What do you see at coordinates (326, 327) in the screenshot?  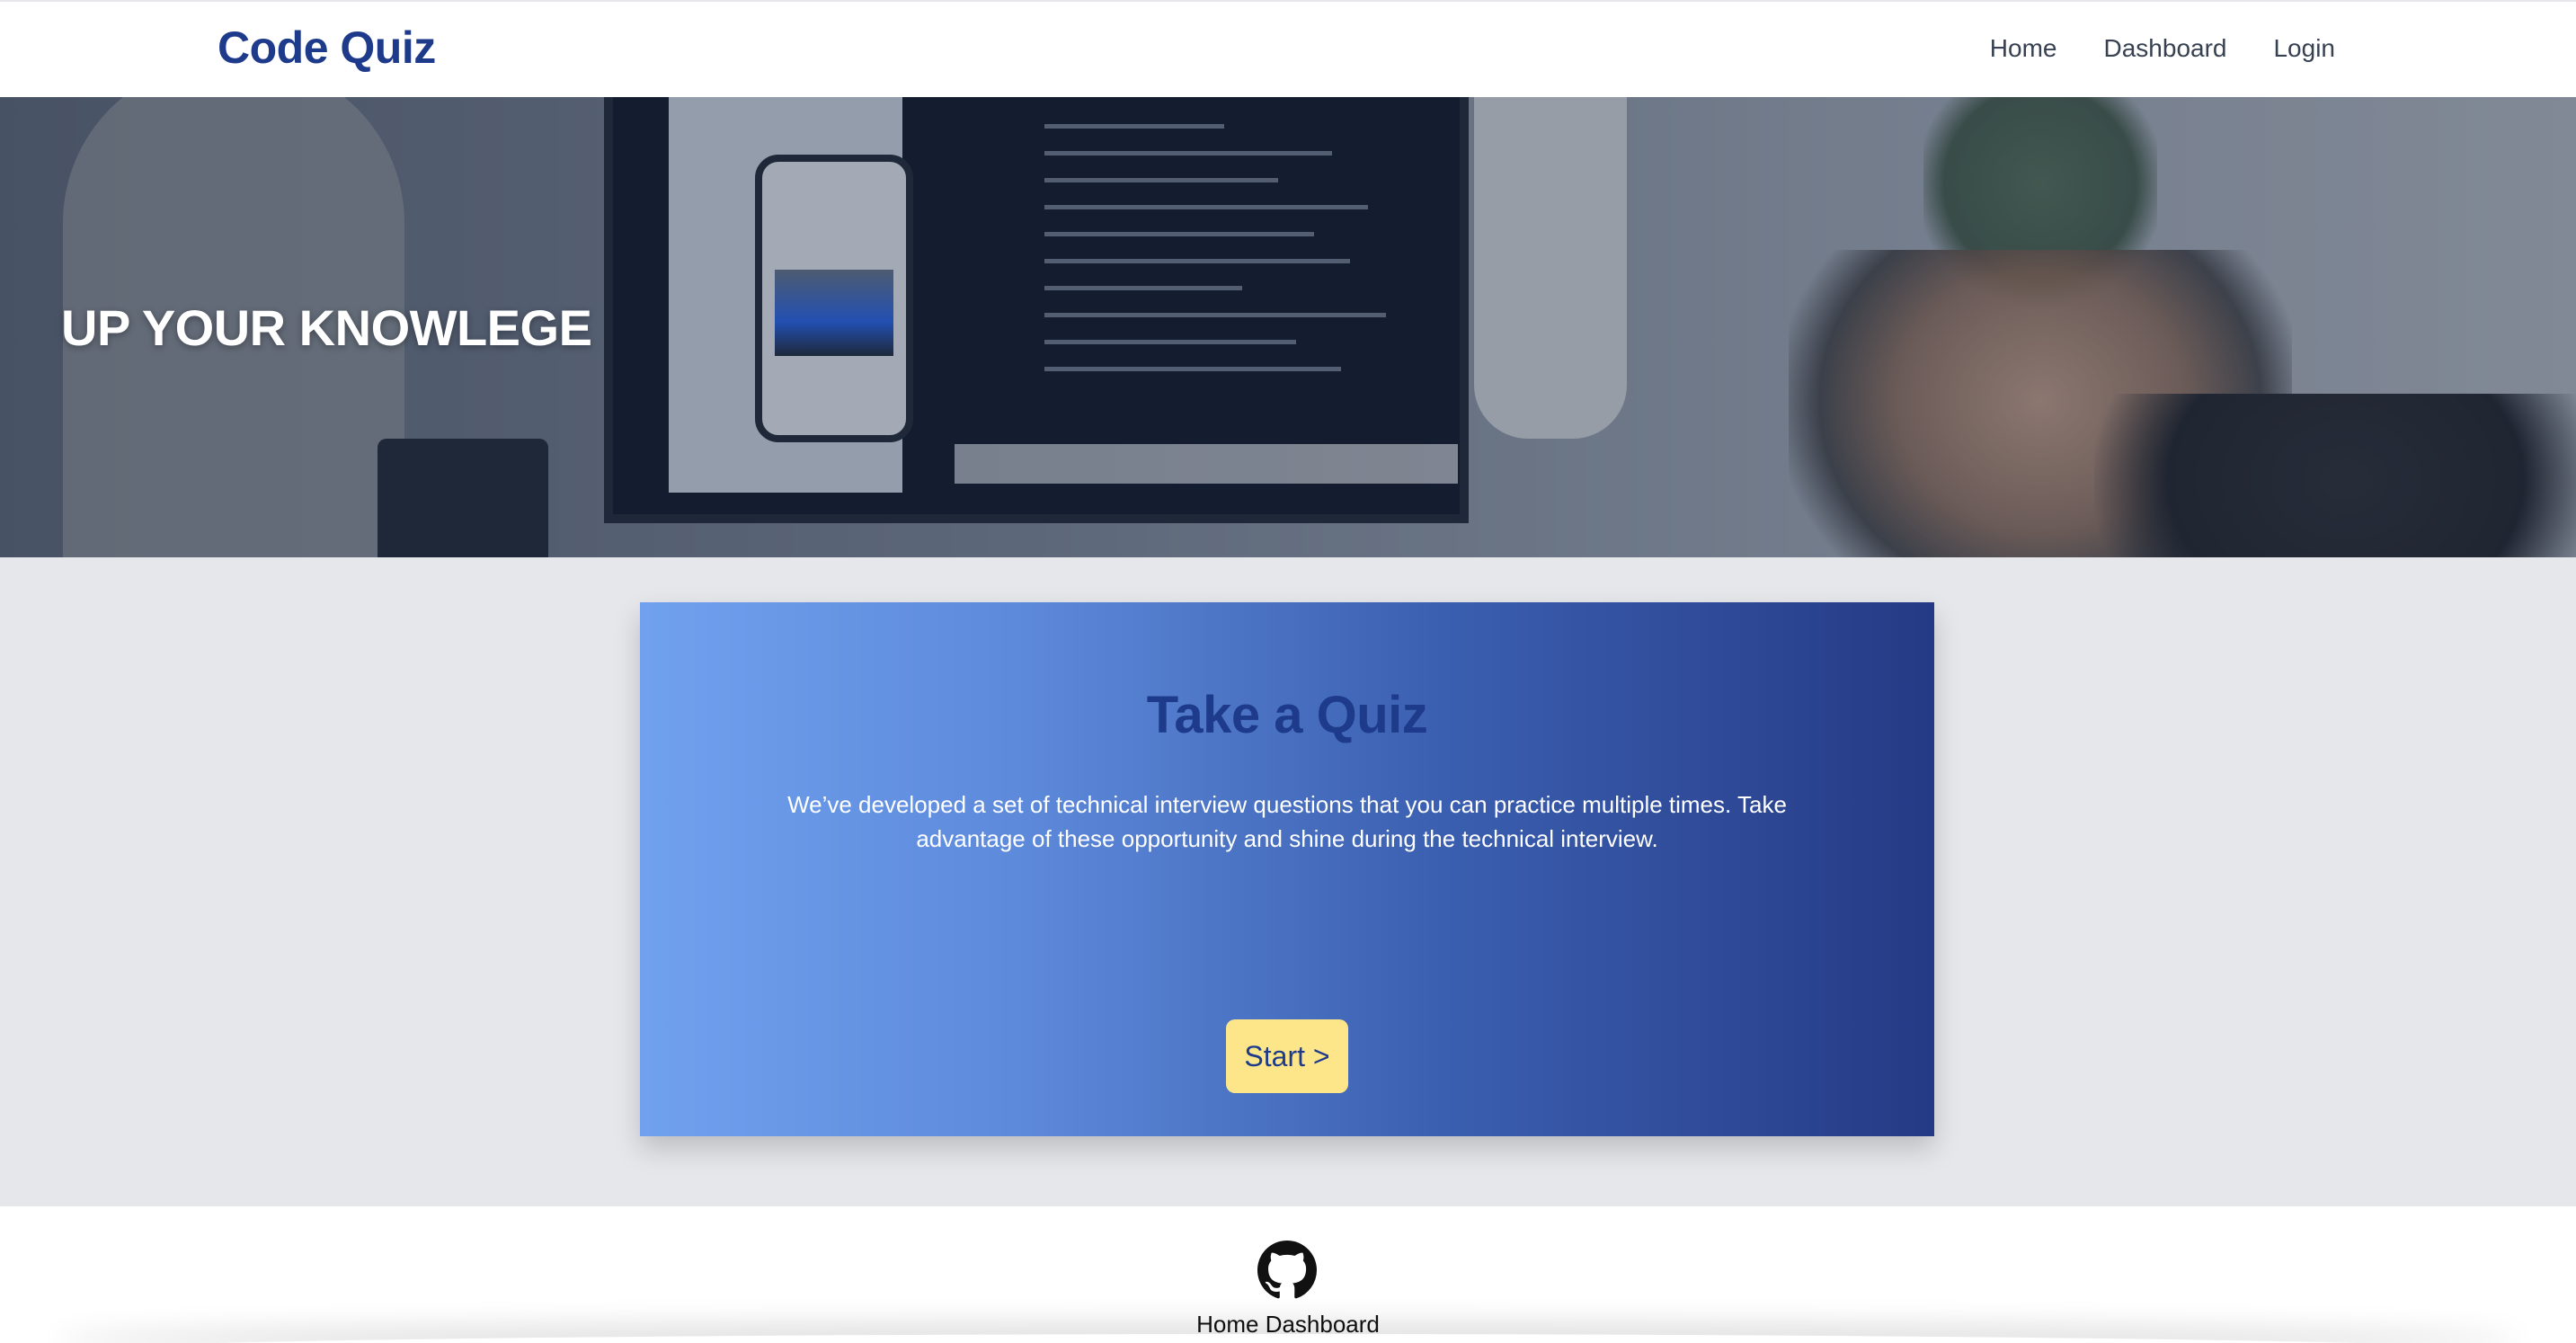 I see `hero-title: UP YOUR KNOWLEGE` at bounding box center [326, 327].